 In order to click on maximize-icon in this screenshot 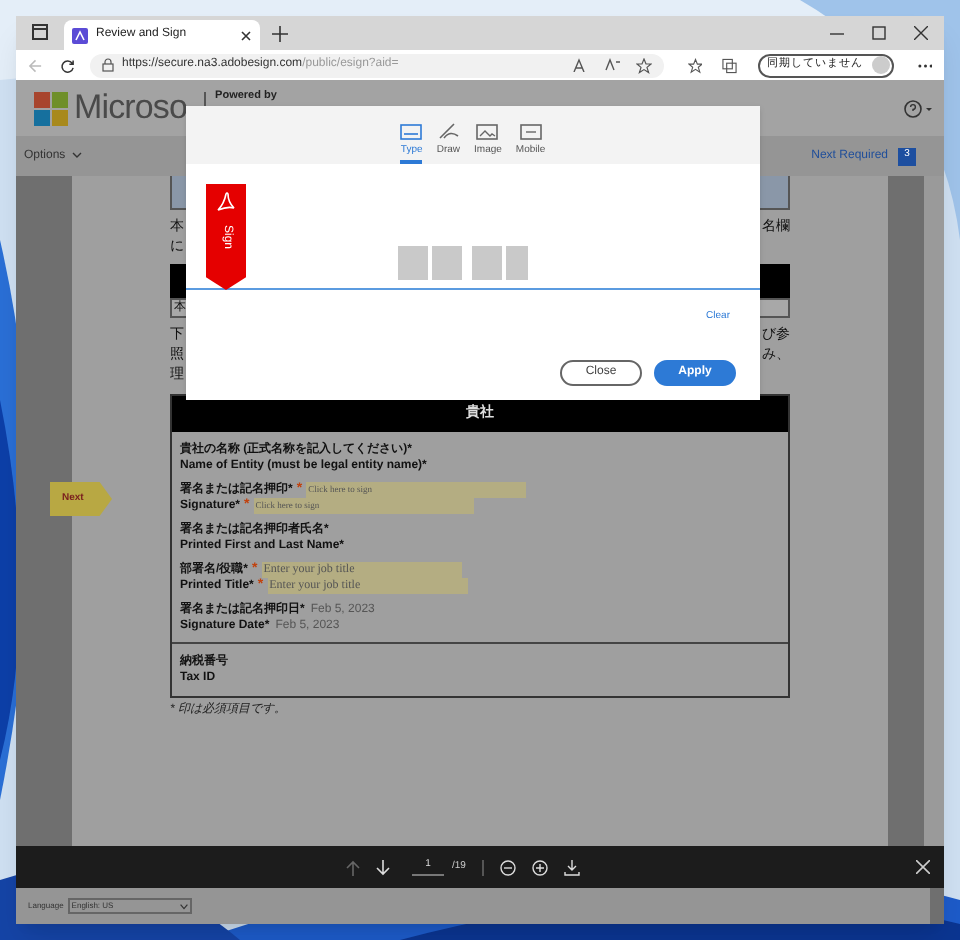, I will do `click(879, 33)`.